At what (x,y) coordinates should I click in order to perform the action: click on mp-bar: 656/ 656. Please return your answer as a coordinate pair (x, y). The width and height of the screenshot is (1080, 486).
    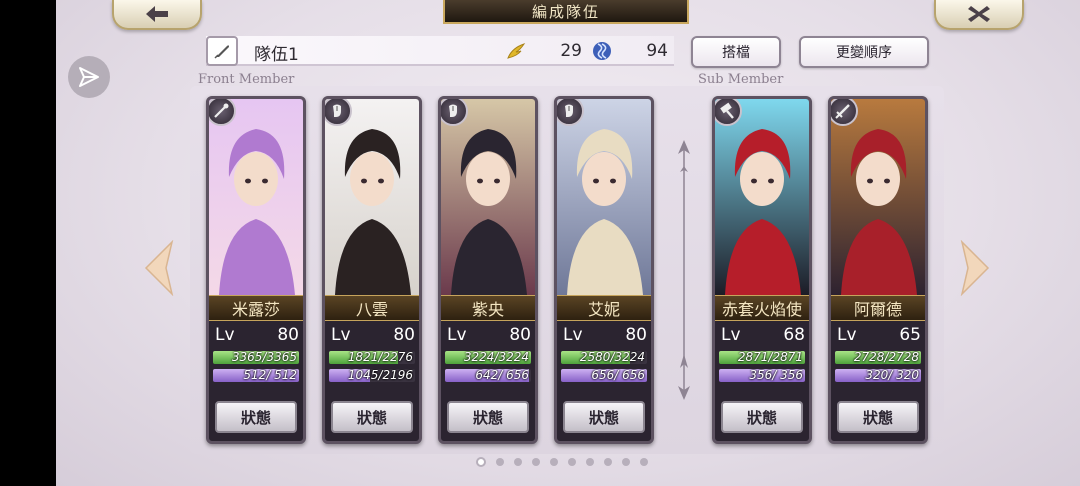
    Looking at the image, I should click on (604, 375).